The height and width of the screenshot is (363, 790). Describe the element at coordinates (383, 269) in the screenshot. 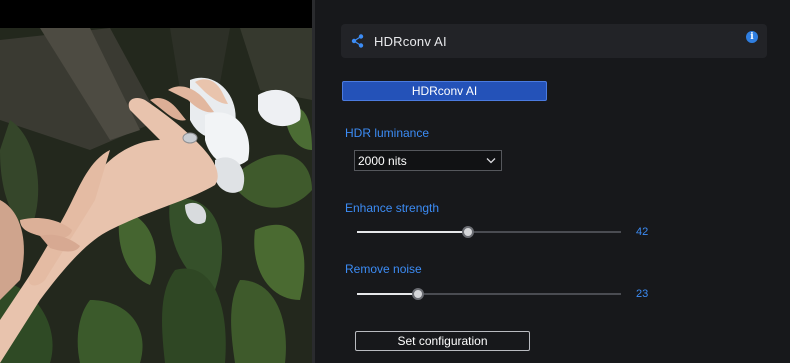

I see `remove-noise-label: Remove noise` at that location.